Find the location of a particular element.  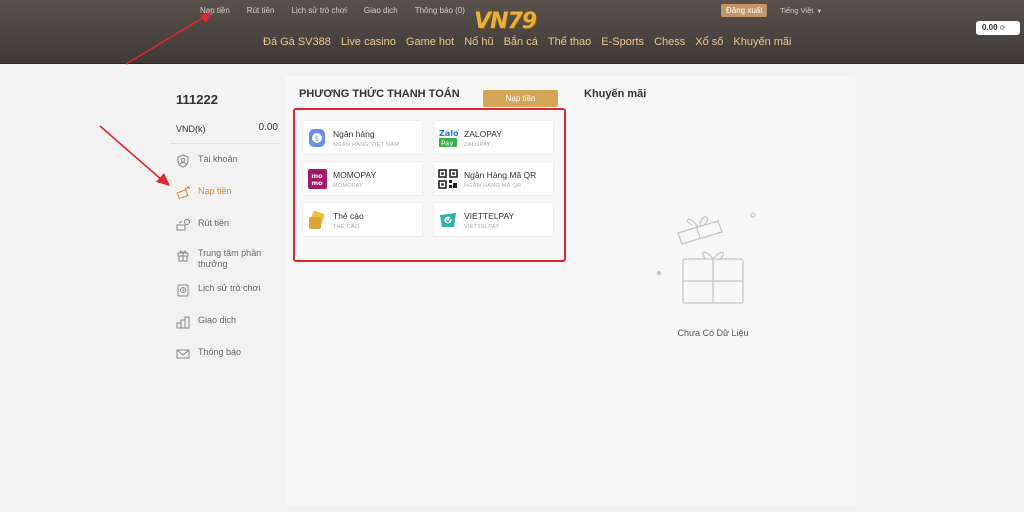

withdraw-icon is located at coordinates (183, 225).